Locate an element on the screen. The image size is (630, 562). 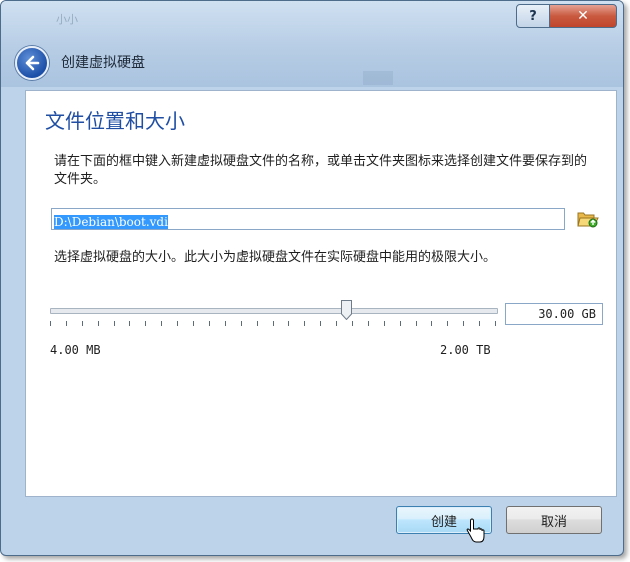
wizard-title: 创建虚拟硬盘 is located at coordinates (103, 63).